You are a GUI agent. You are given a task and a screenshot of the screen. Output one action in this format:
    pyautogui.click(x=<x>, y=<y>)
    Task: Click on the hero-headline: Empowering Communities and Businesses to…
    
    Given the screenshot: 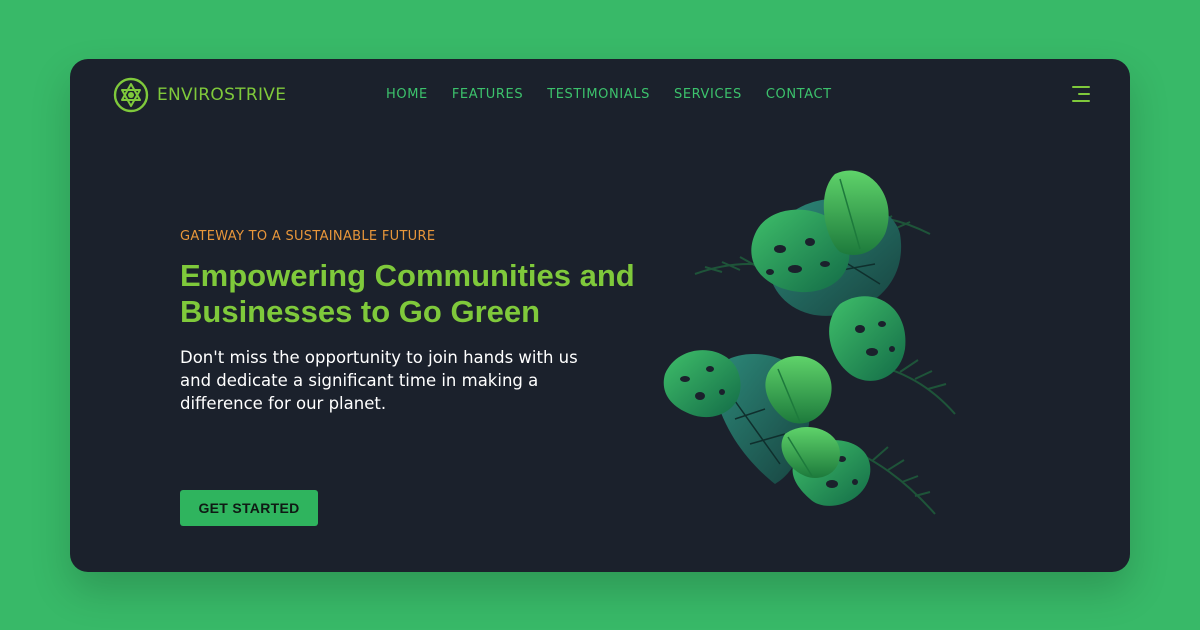 What is the action you would take?
    pyautogui.click(x=407, y=294)
    